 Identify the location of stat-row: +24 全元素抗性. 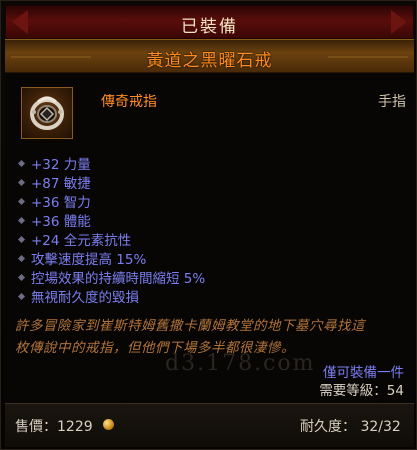
(111, 241).